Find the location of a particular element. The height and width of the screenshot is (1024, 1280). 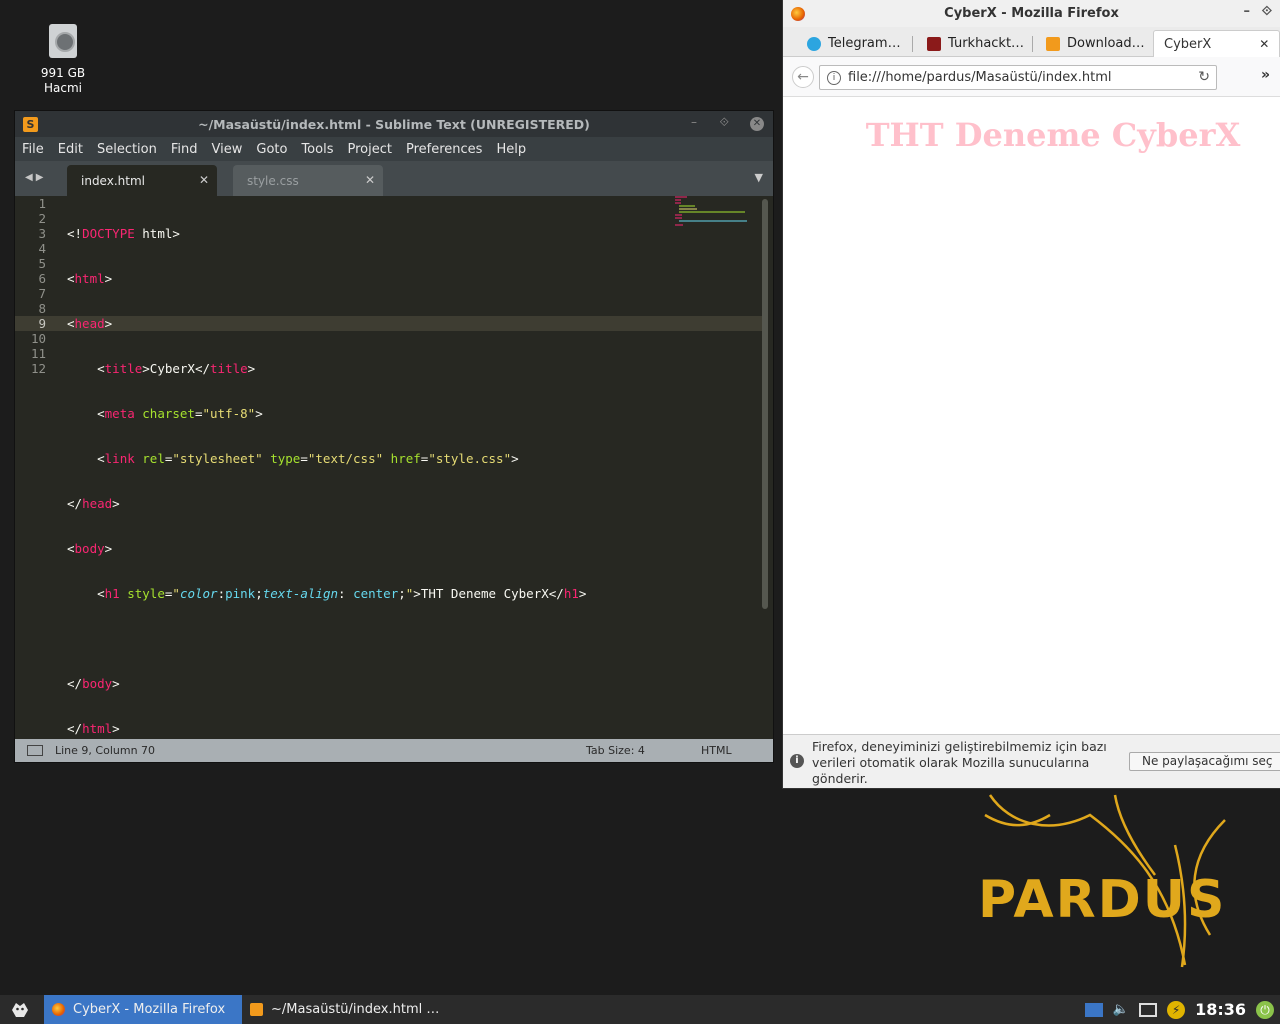

tab-separator is located at coordinates (912, 44).